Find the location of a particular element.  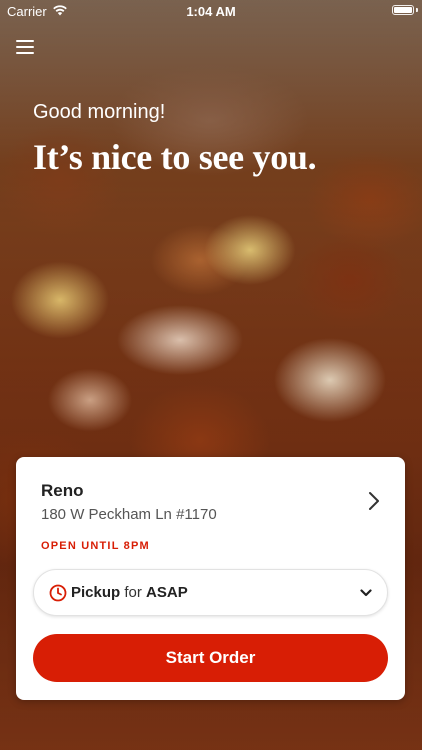

store-name: Reno is located at coordinates (62, 490).